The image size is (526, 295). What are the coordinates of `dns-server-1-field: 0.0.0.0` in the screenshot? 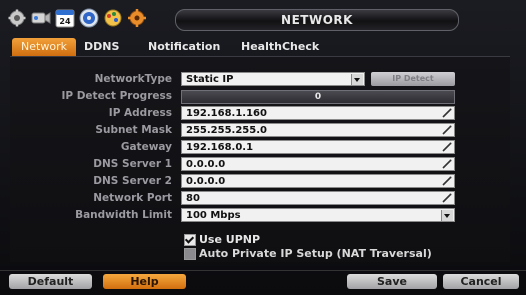 It's located at (318, 164).